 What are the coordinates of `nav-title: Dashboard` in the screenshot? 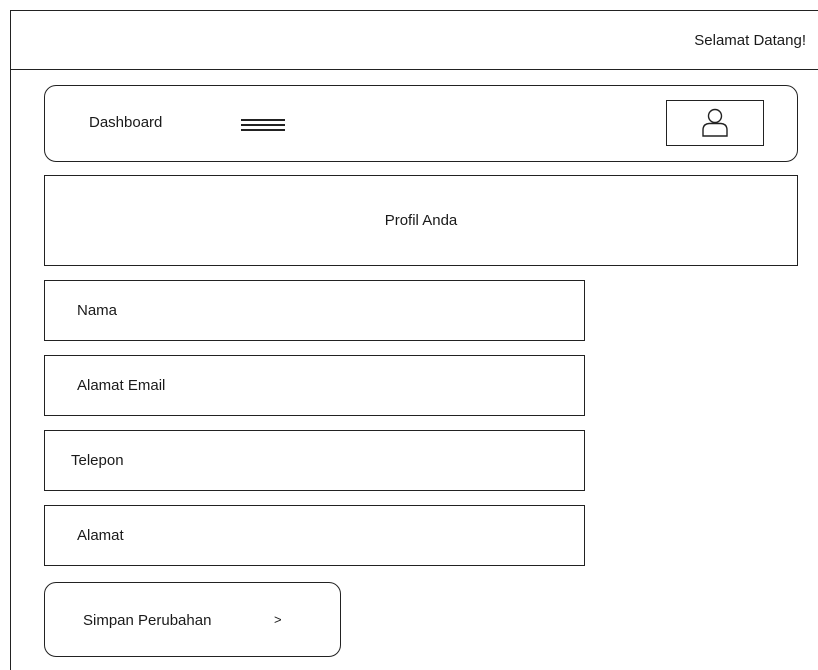 It's located at (125, 122).